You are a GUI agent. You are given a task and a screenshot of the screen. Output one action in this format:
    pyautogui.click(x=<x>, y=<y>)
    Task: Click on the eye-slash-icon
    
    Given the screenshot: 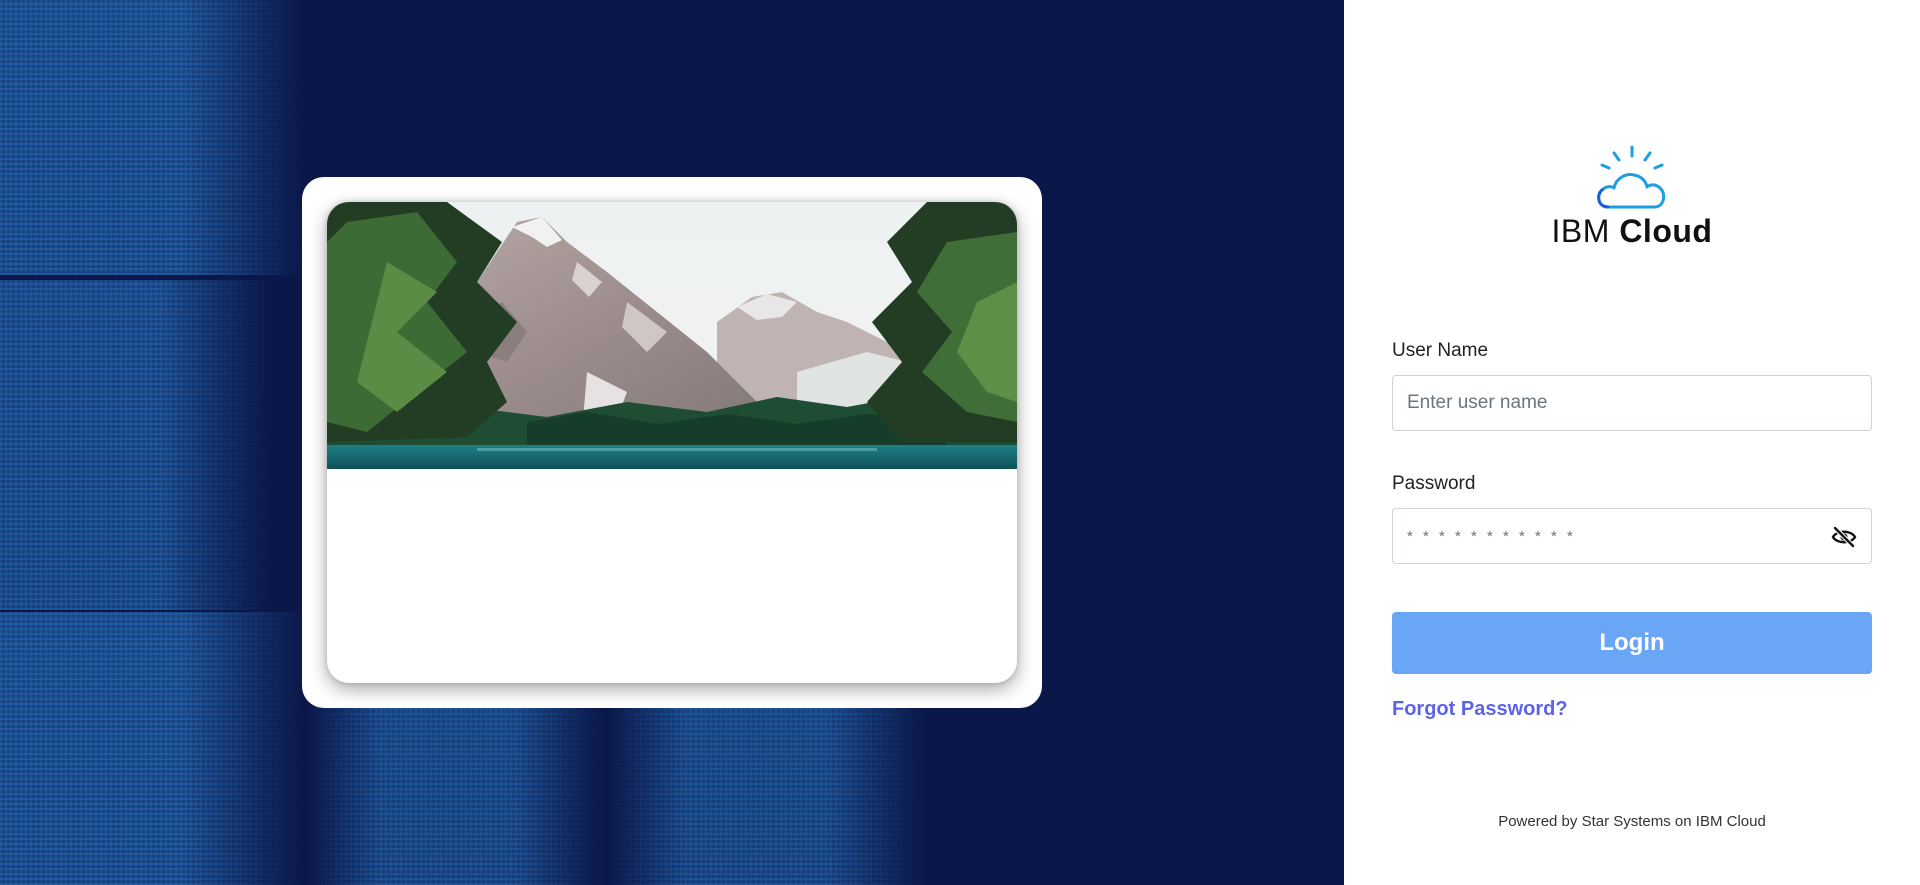 What is the action you would take?
    pyautogui.click(x=1844, y=537)
    